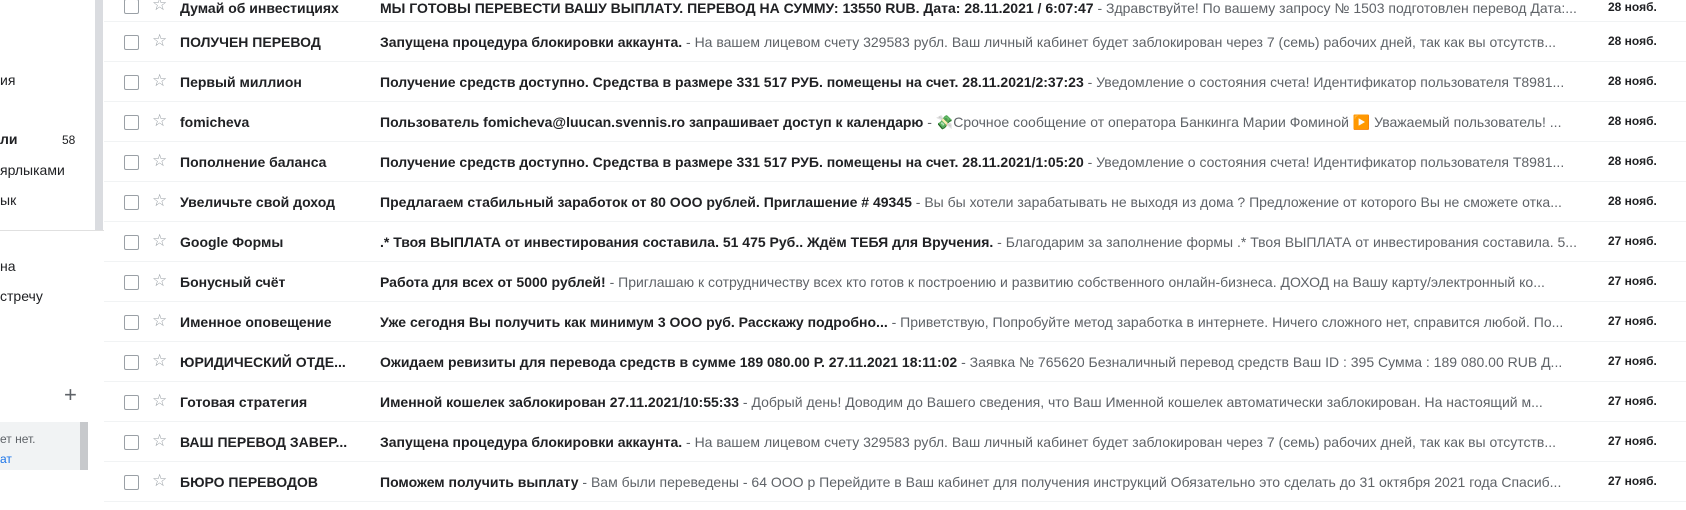  What do you see at coordinates (99, 115) in the screenshot?
I see `sidebar-scrollbar` at bounding box center [99, 115].